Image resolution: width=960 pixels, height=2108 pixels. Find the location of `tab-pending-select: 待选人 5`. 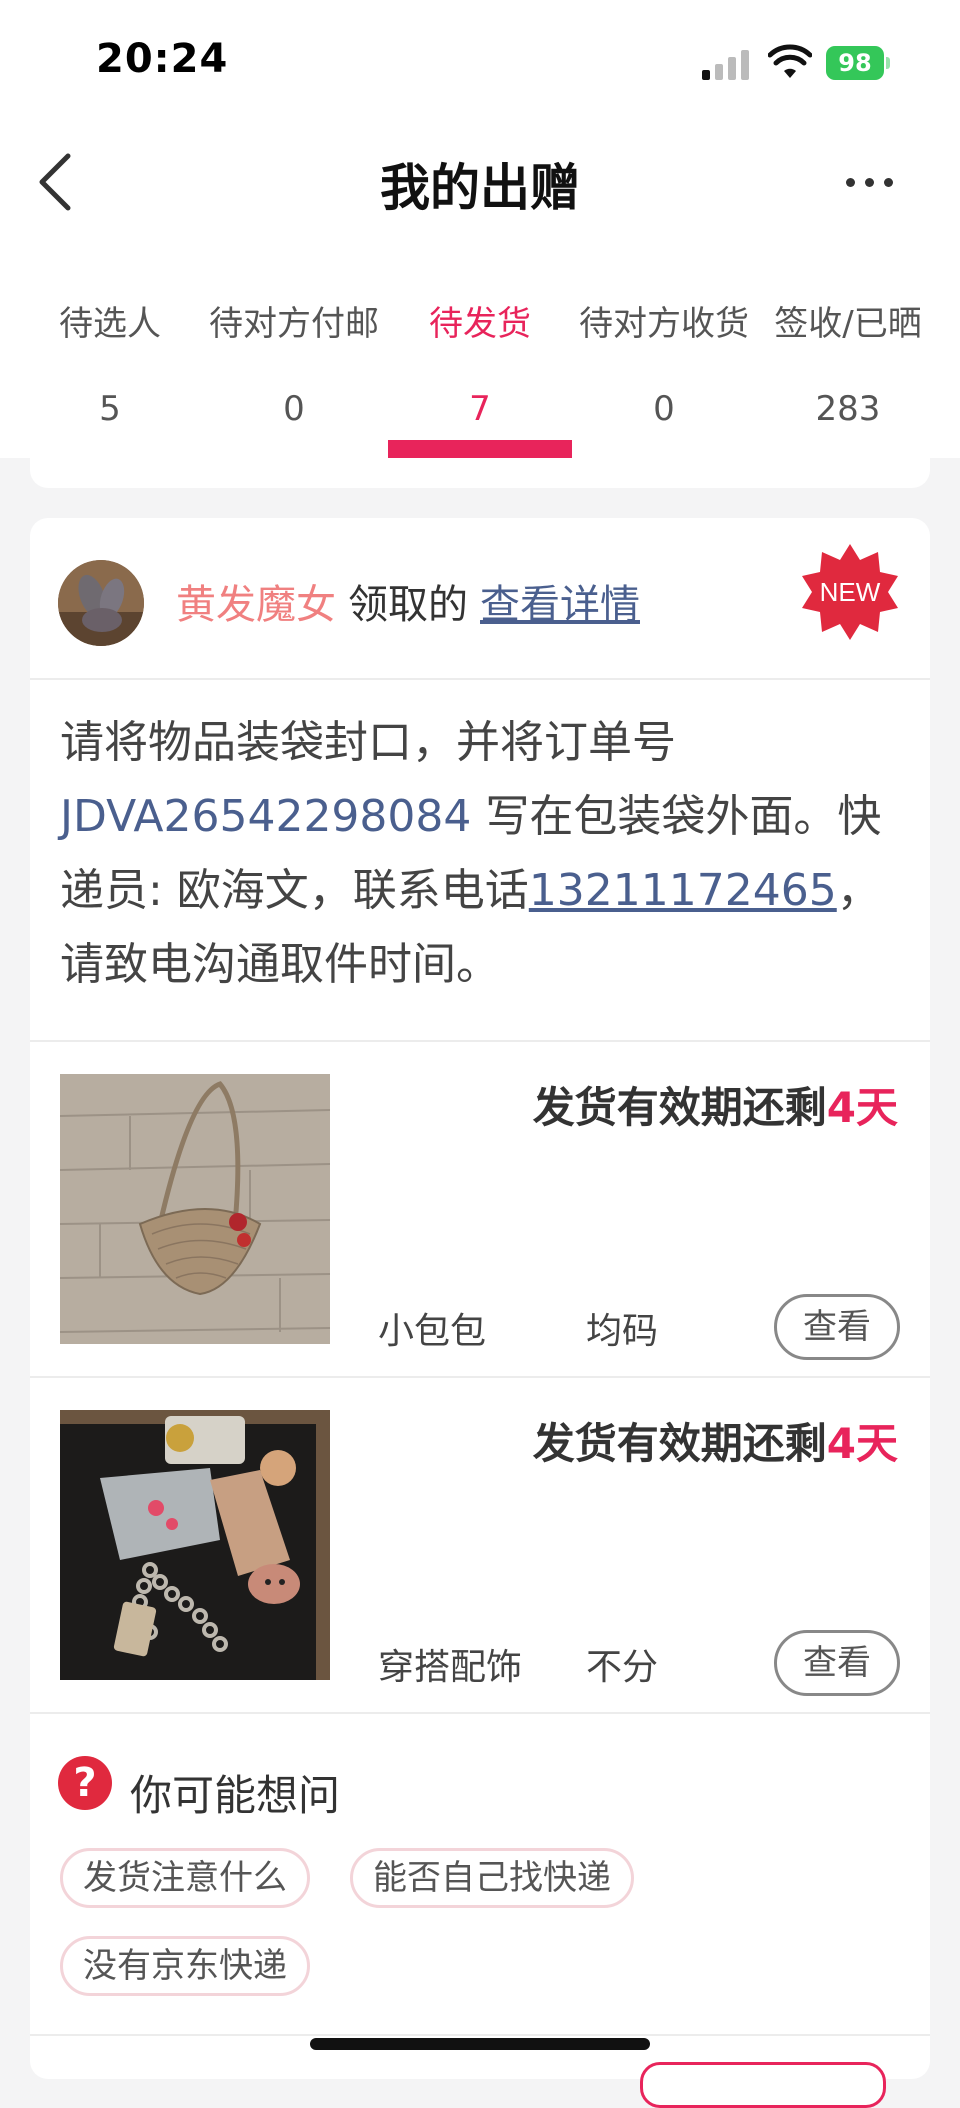

tab-pending-select: 待选人 5 is located at coordinates (110, 362).